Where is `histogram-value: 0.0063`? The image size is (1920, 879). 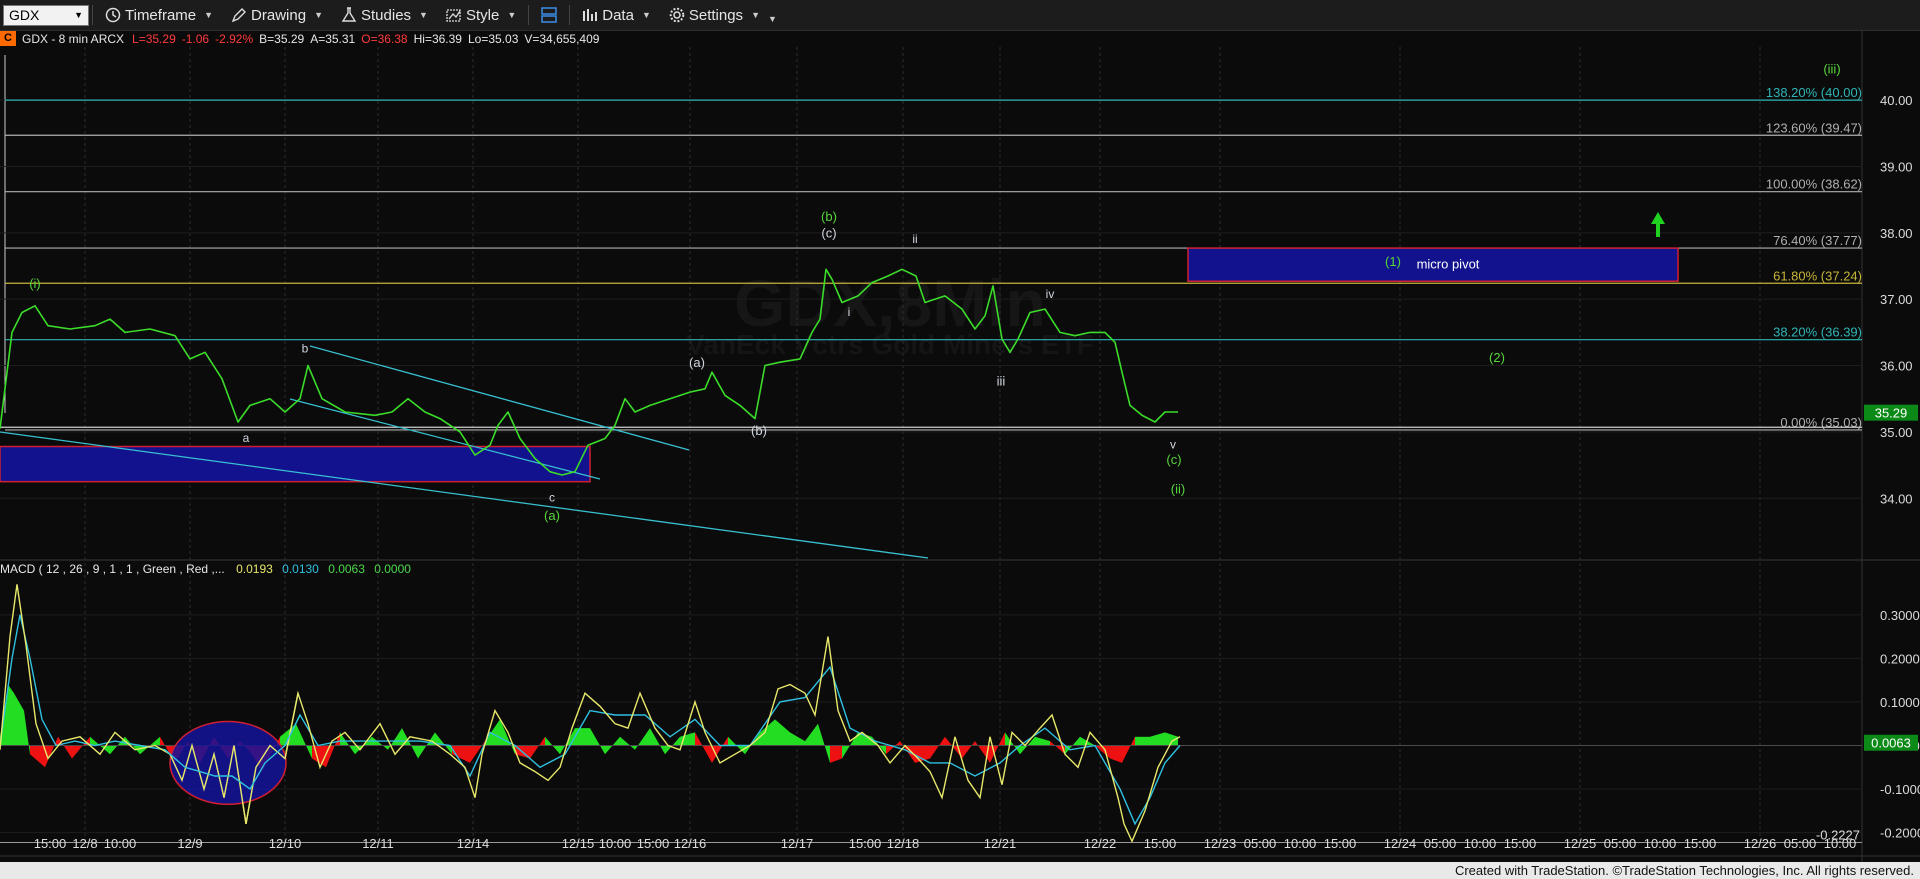
histogram-value: 0.0063 is located at coordinates (346, 569).